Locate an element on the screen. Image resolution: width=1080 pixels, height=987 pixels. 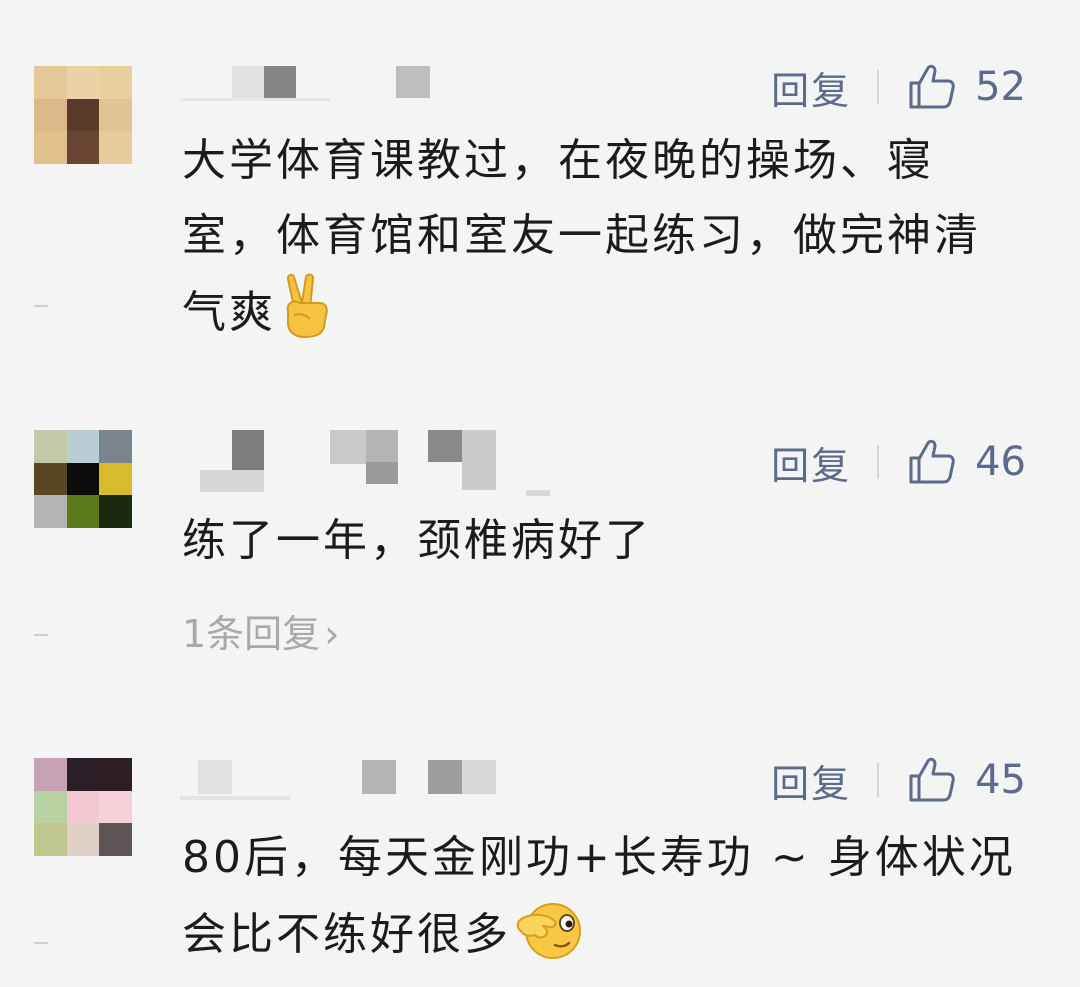
comment-actions: 回复 46 is located at coordinates (898, 462).